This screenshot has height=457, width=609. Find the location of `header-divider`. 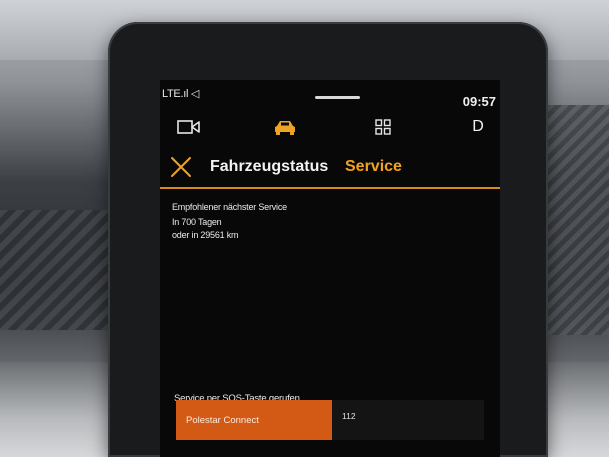

header-divider is located at coordinates (330, 188).